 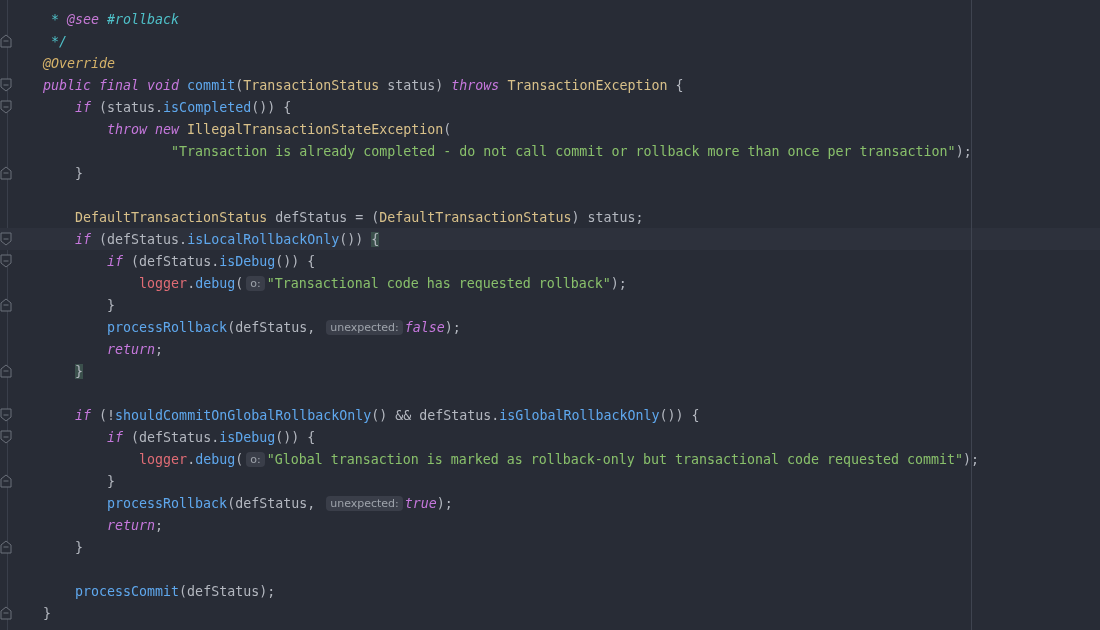 What do you see at coordinates (432, 327) in the screenshot?
I see `code-text: false);` at bounding box center [432, 327].